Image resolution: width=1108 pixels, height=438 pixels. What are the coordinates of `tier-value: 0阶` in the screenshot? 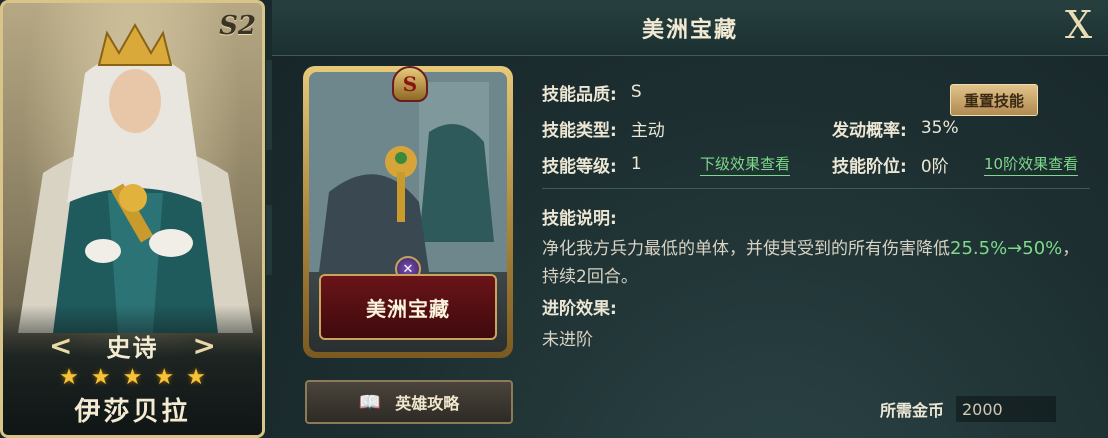 It's located at (934, 166).